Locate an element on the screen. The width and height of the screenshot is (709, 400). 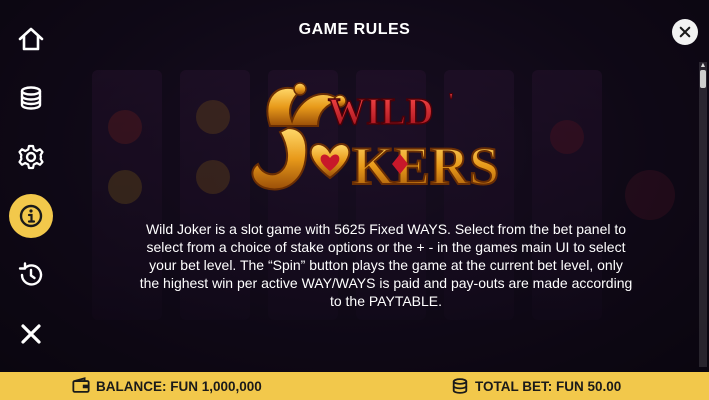
gear-icon is located at coordinates (31, 157).